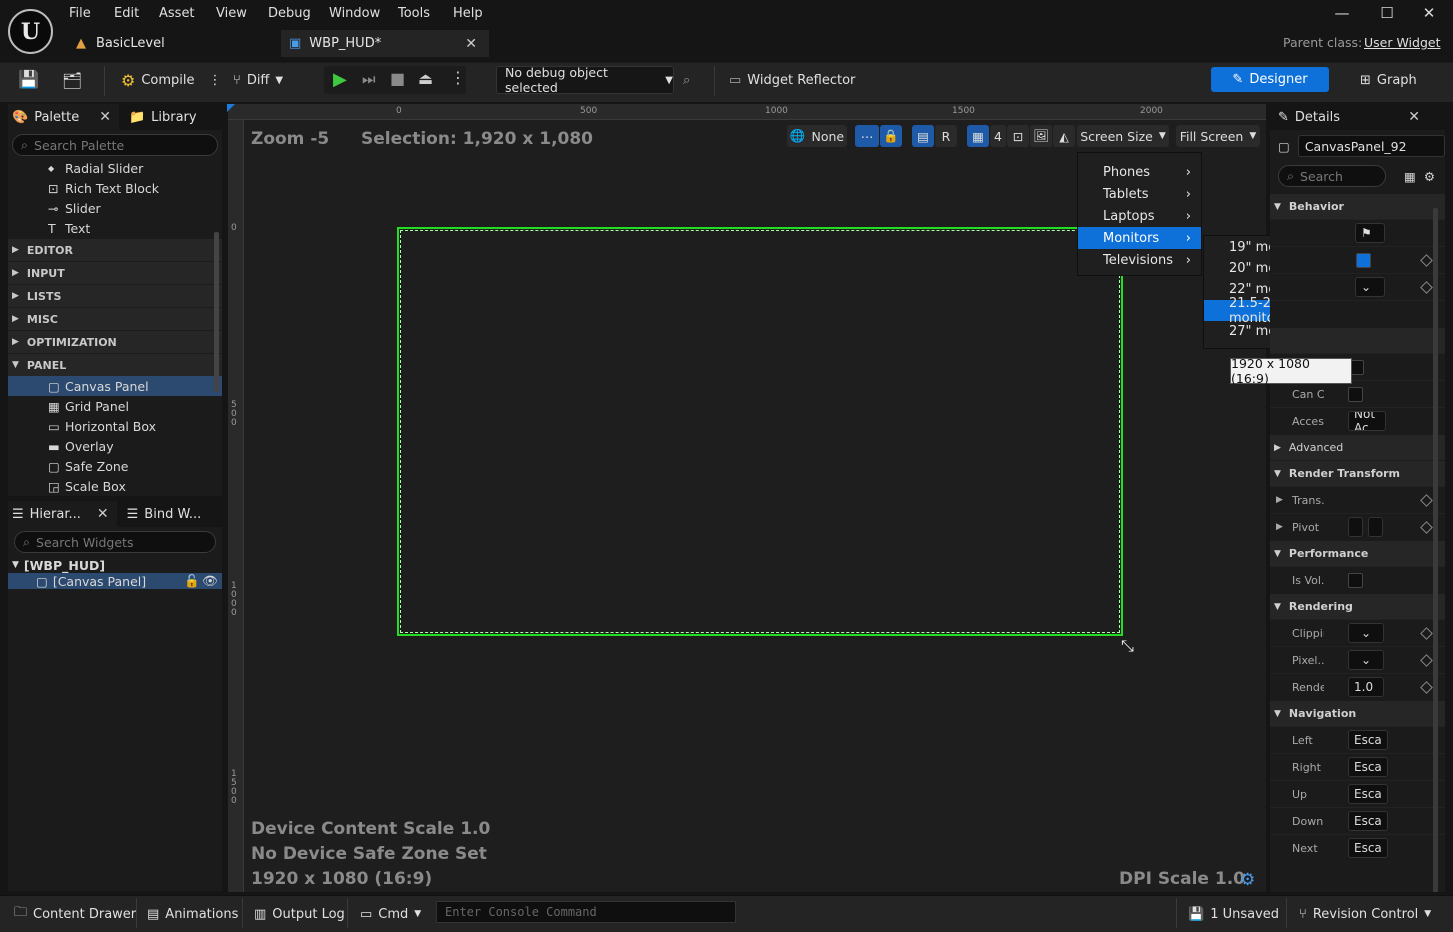  I want to click on nav-down-select: Esca, so click(1368, 821).